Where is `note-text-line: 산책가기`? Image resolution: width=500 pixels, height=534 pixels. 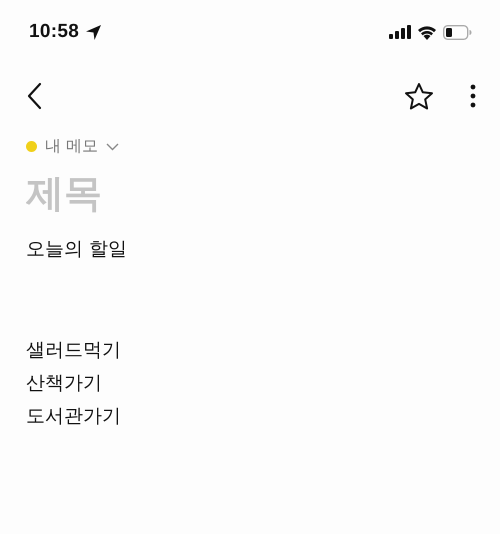
note-text-line: 산책가기 is located at coordinates (64, 383).